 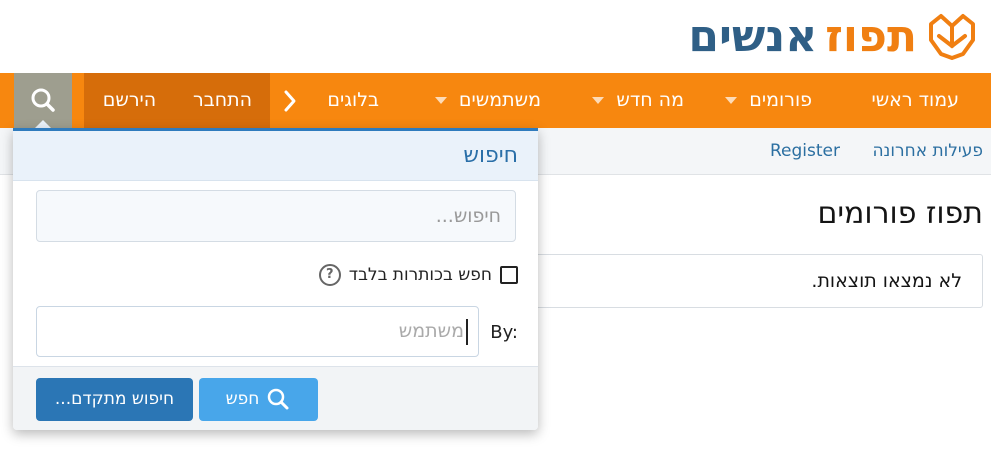 I want to click on titles-only-option: חפש בכותרות בלבד ?, so click(x=418, y=275).